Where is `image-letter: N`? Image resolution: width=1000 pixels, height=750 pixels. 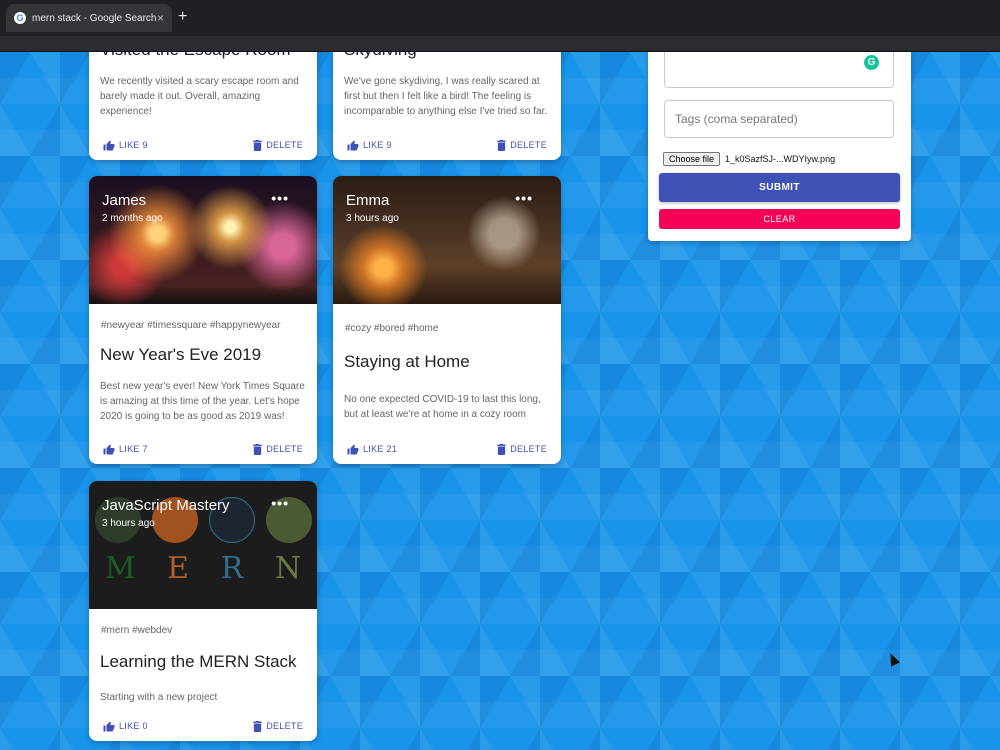 image-letter: N is located at coordinates (288, 568).